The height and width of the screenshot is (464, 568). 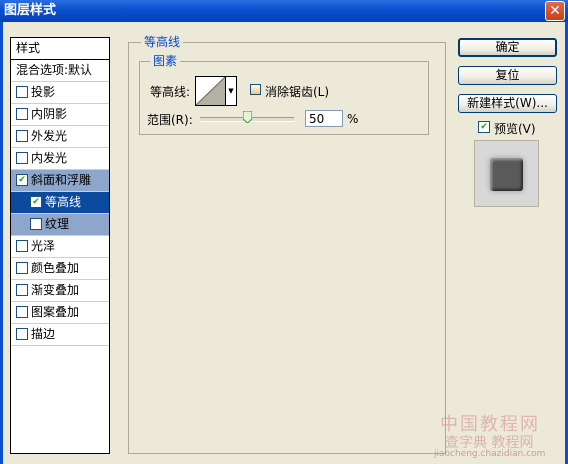 I want to click on style-item-label: 光泽, so click(x=43, y=246).